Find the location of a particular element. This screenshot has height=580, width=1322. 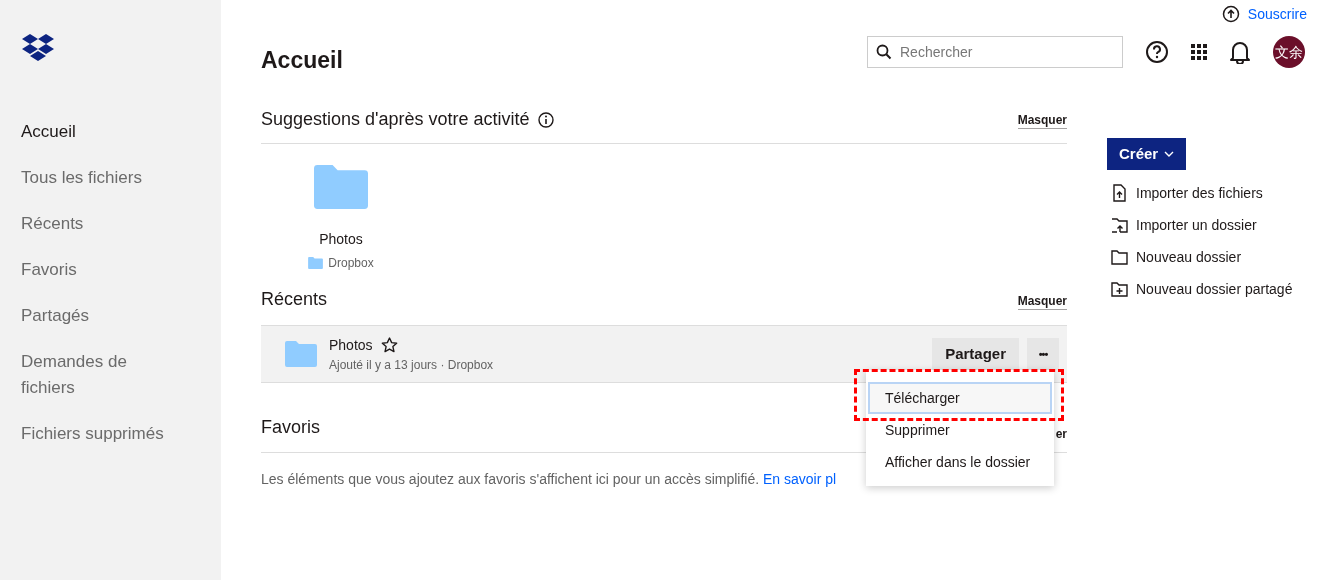

share-button: Partager is located at coordinates (975, 354).